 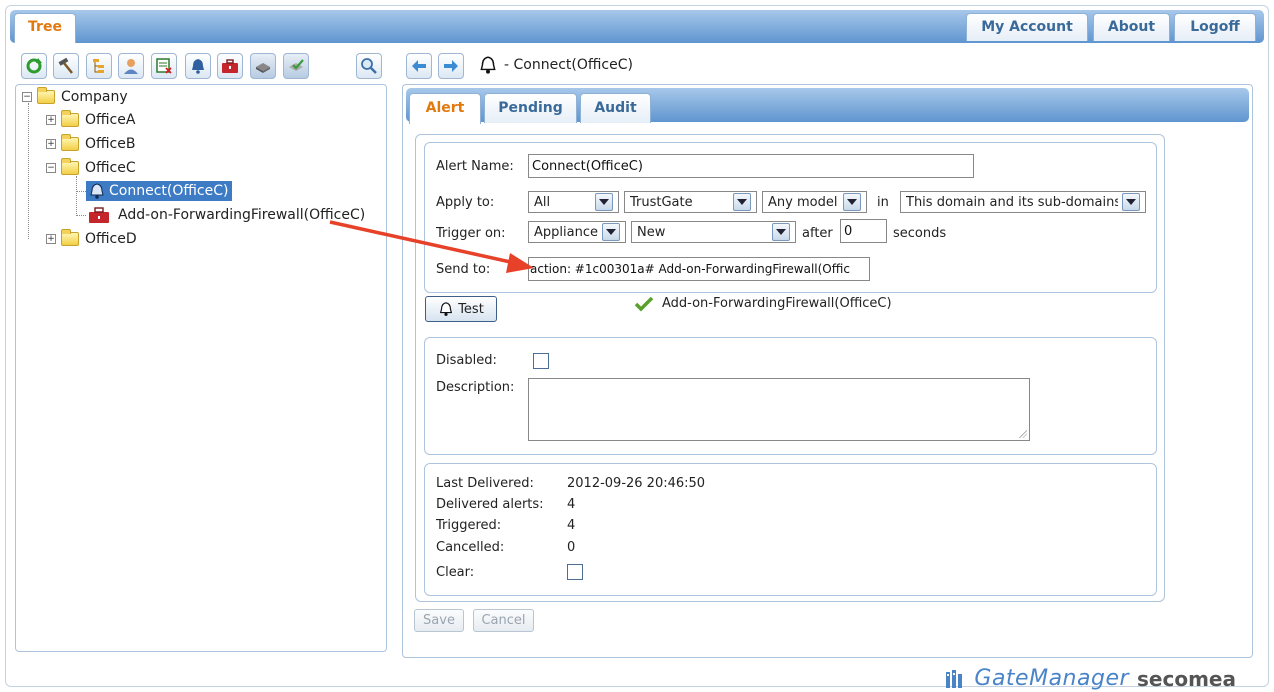 I want to click on arrow-left-icon, so click(x=419, y=66).